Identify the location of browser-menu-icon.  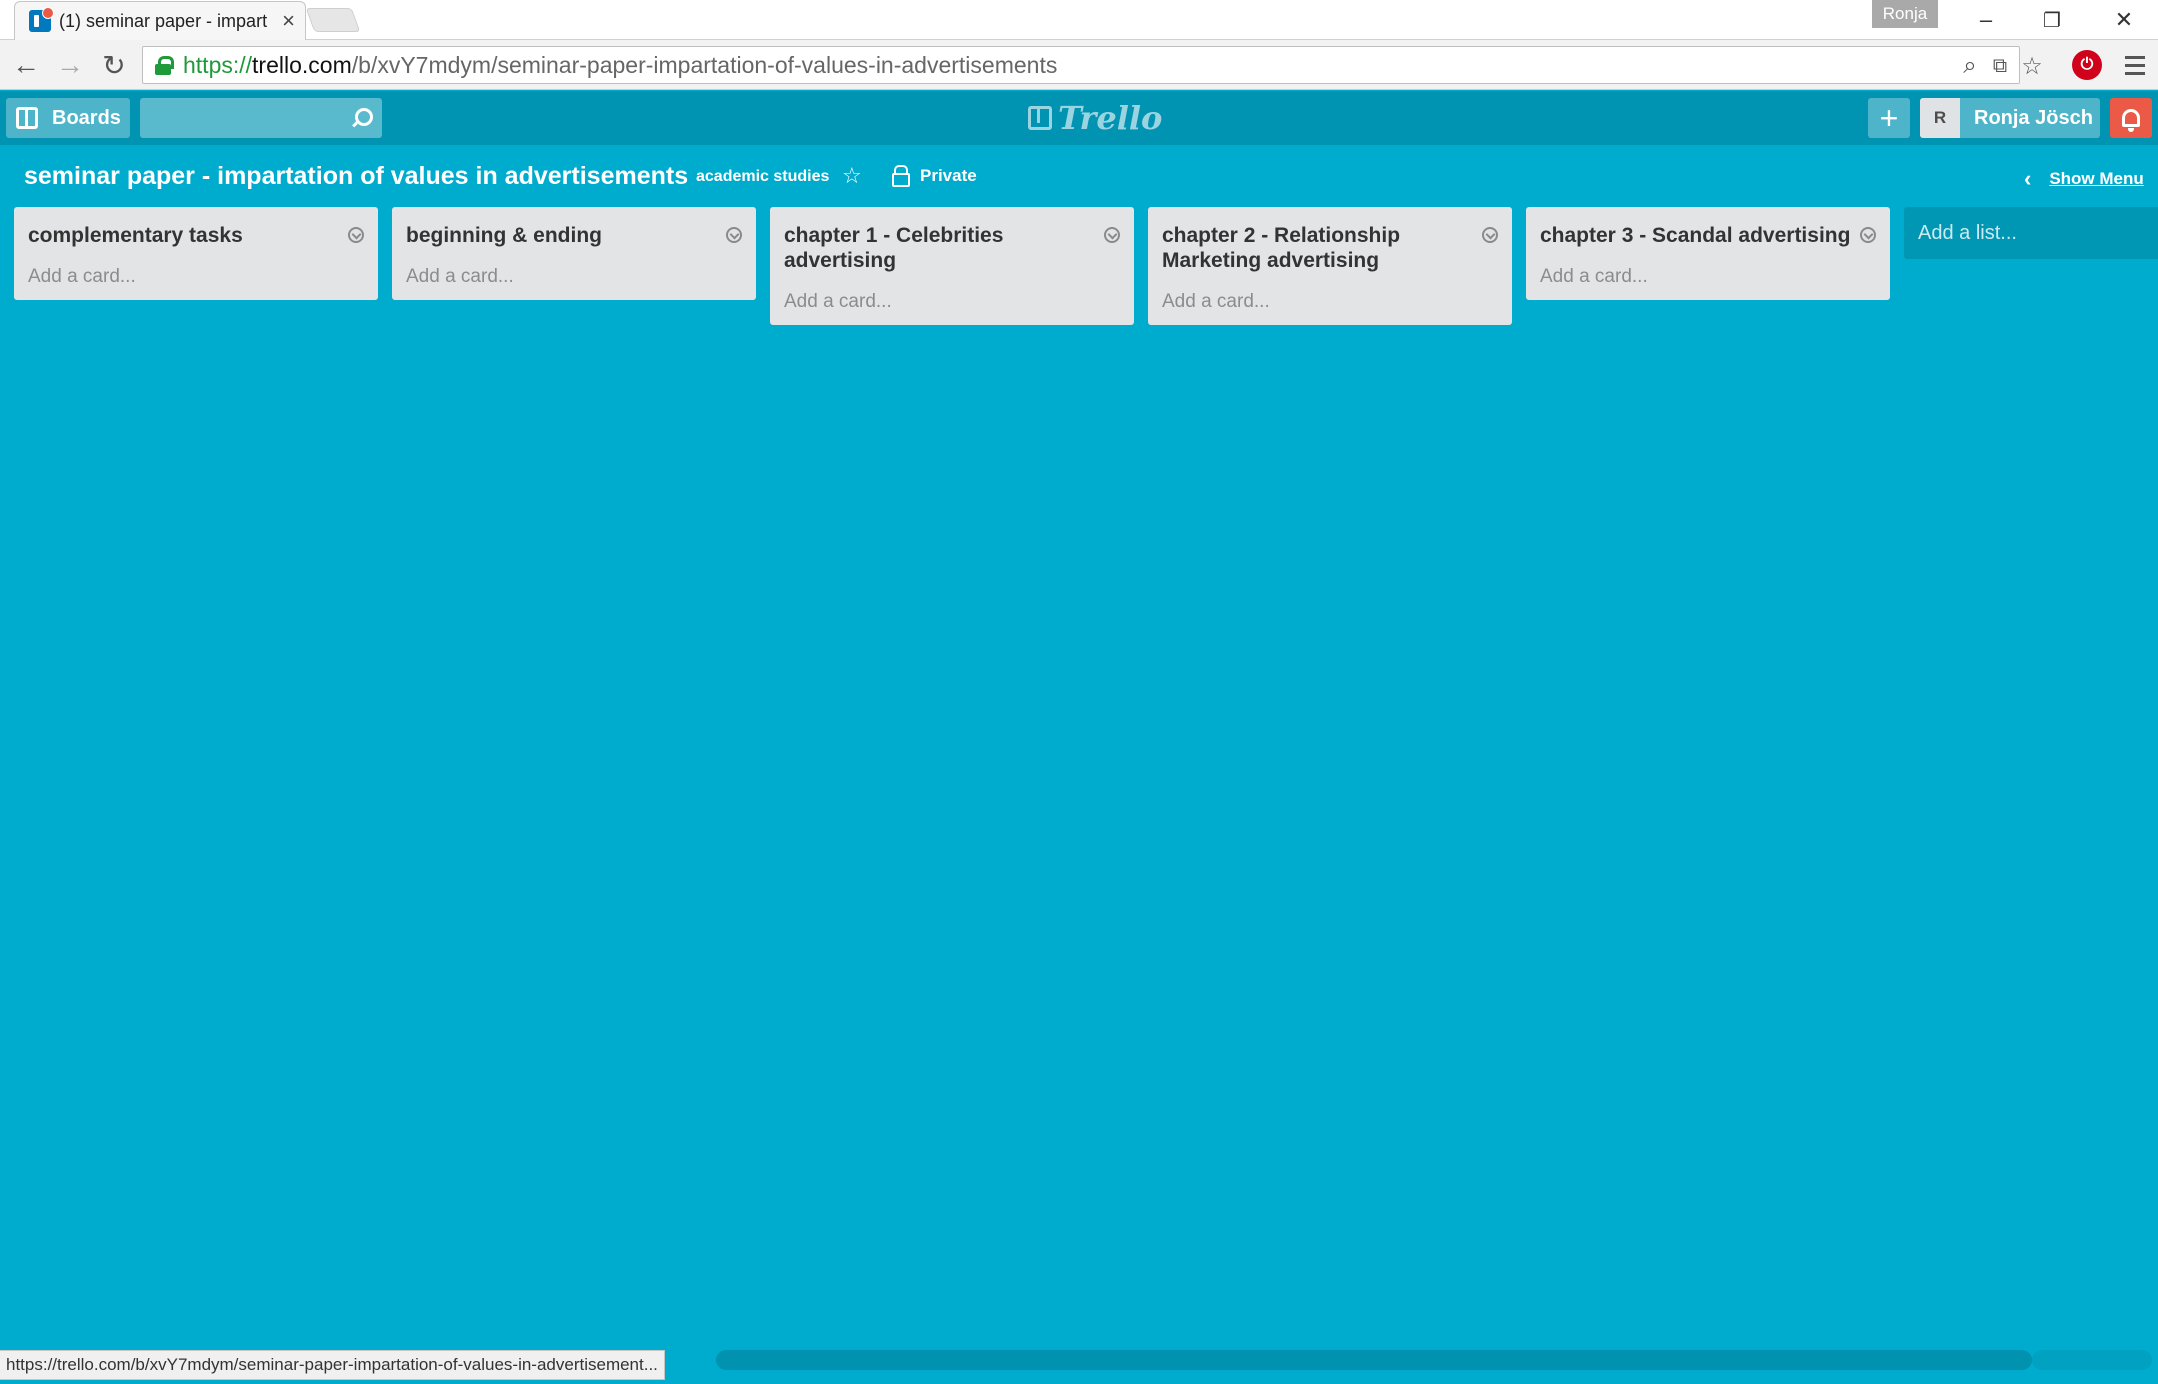
(2135, 65).